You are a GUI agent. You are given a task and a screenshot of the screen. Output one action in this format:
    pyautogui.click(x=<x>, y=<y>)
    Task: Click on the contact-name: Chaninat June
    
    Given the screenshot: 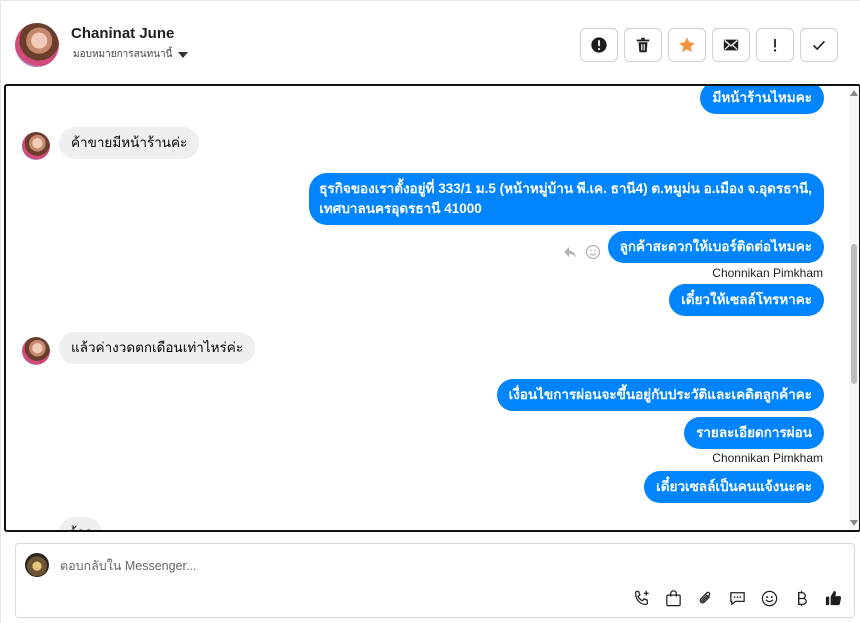 What is the action you would take?
    pyautogui.click(x=122, y=33)
    